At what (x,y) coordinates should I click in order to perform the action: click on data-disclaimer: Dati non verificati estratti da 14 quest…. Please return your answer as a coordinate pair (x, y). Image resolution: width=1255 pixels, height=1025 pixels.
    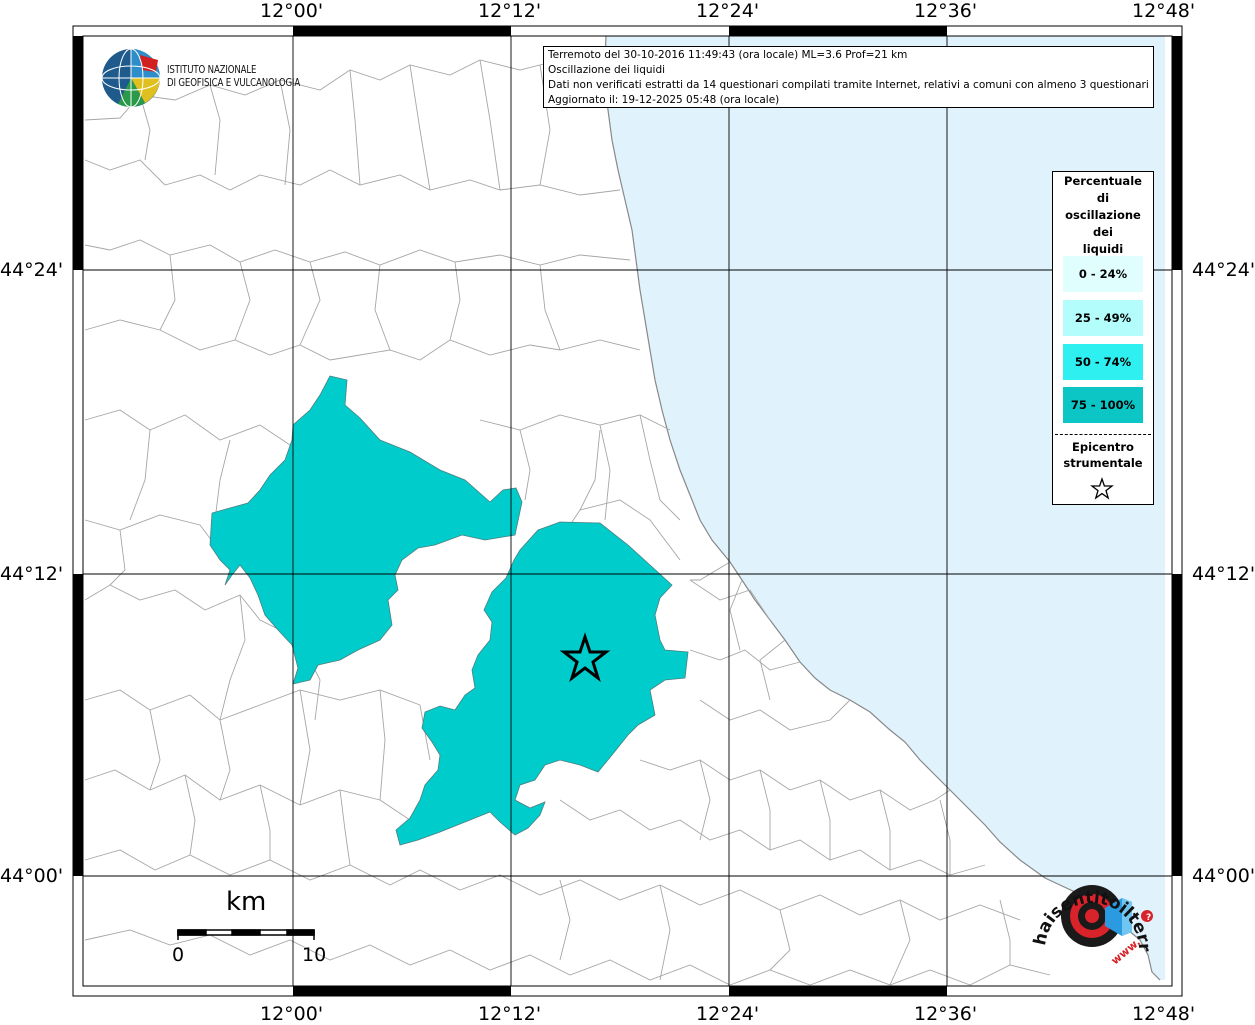
    Looking at the image, I should click on (848, 85).